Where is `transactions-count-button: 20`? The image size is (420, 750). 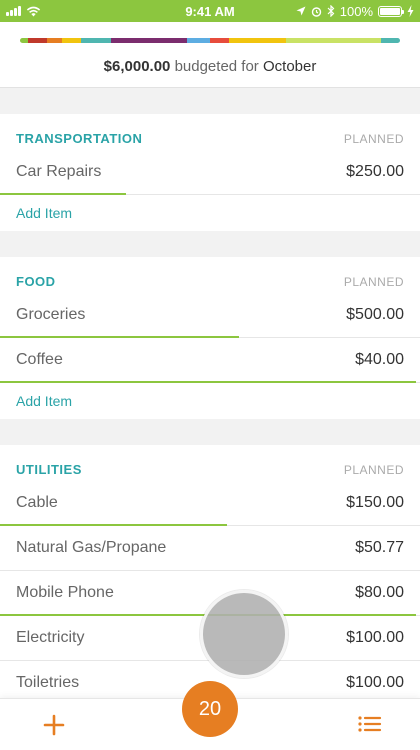
transactions-count-button: 20 is located at coordinates (210, 709).